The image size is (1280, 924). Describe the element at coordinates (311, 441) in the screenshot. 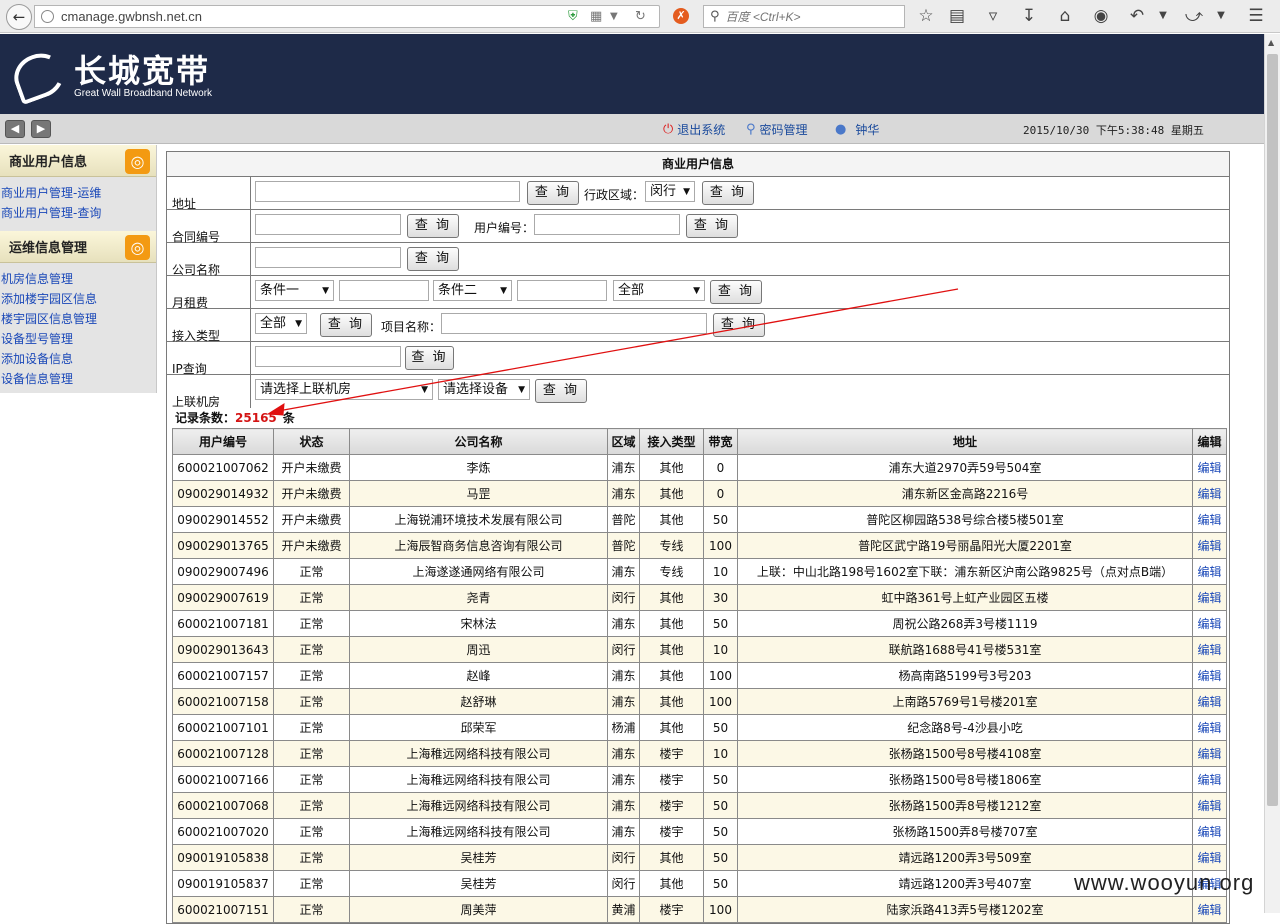

I see `column-header: 状态` at that location.